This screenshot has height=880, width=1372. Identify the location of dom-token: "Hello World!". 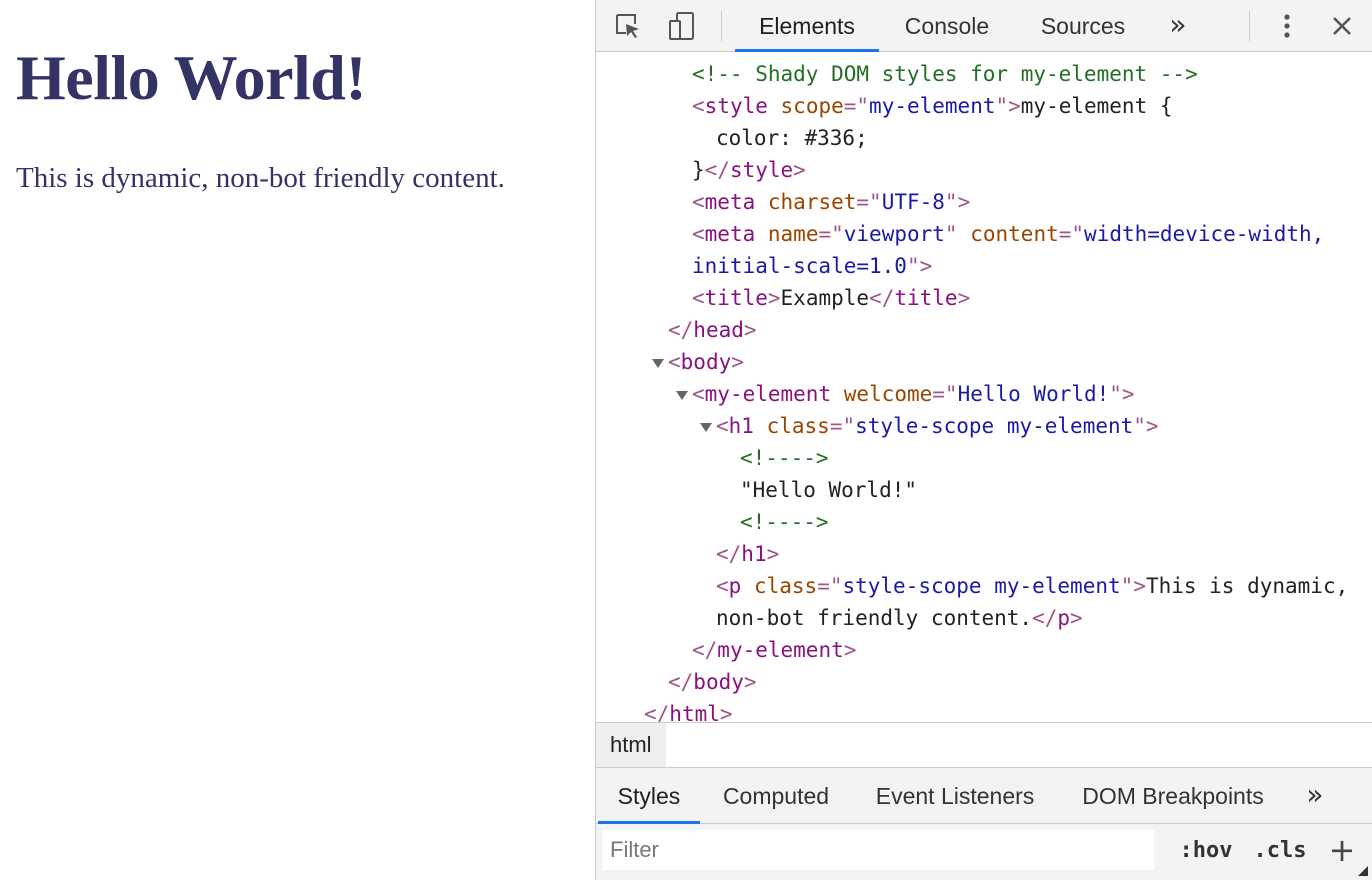
(829, 490).